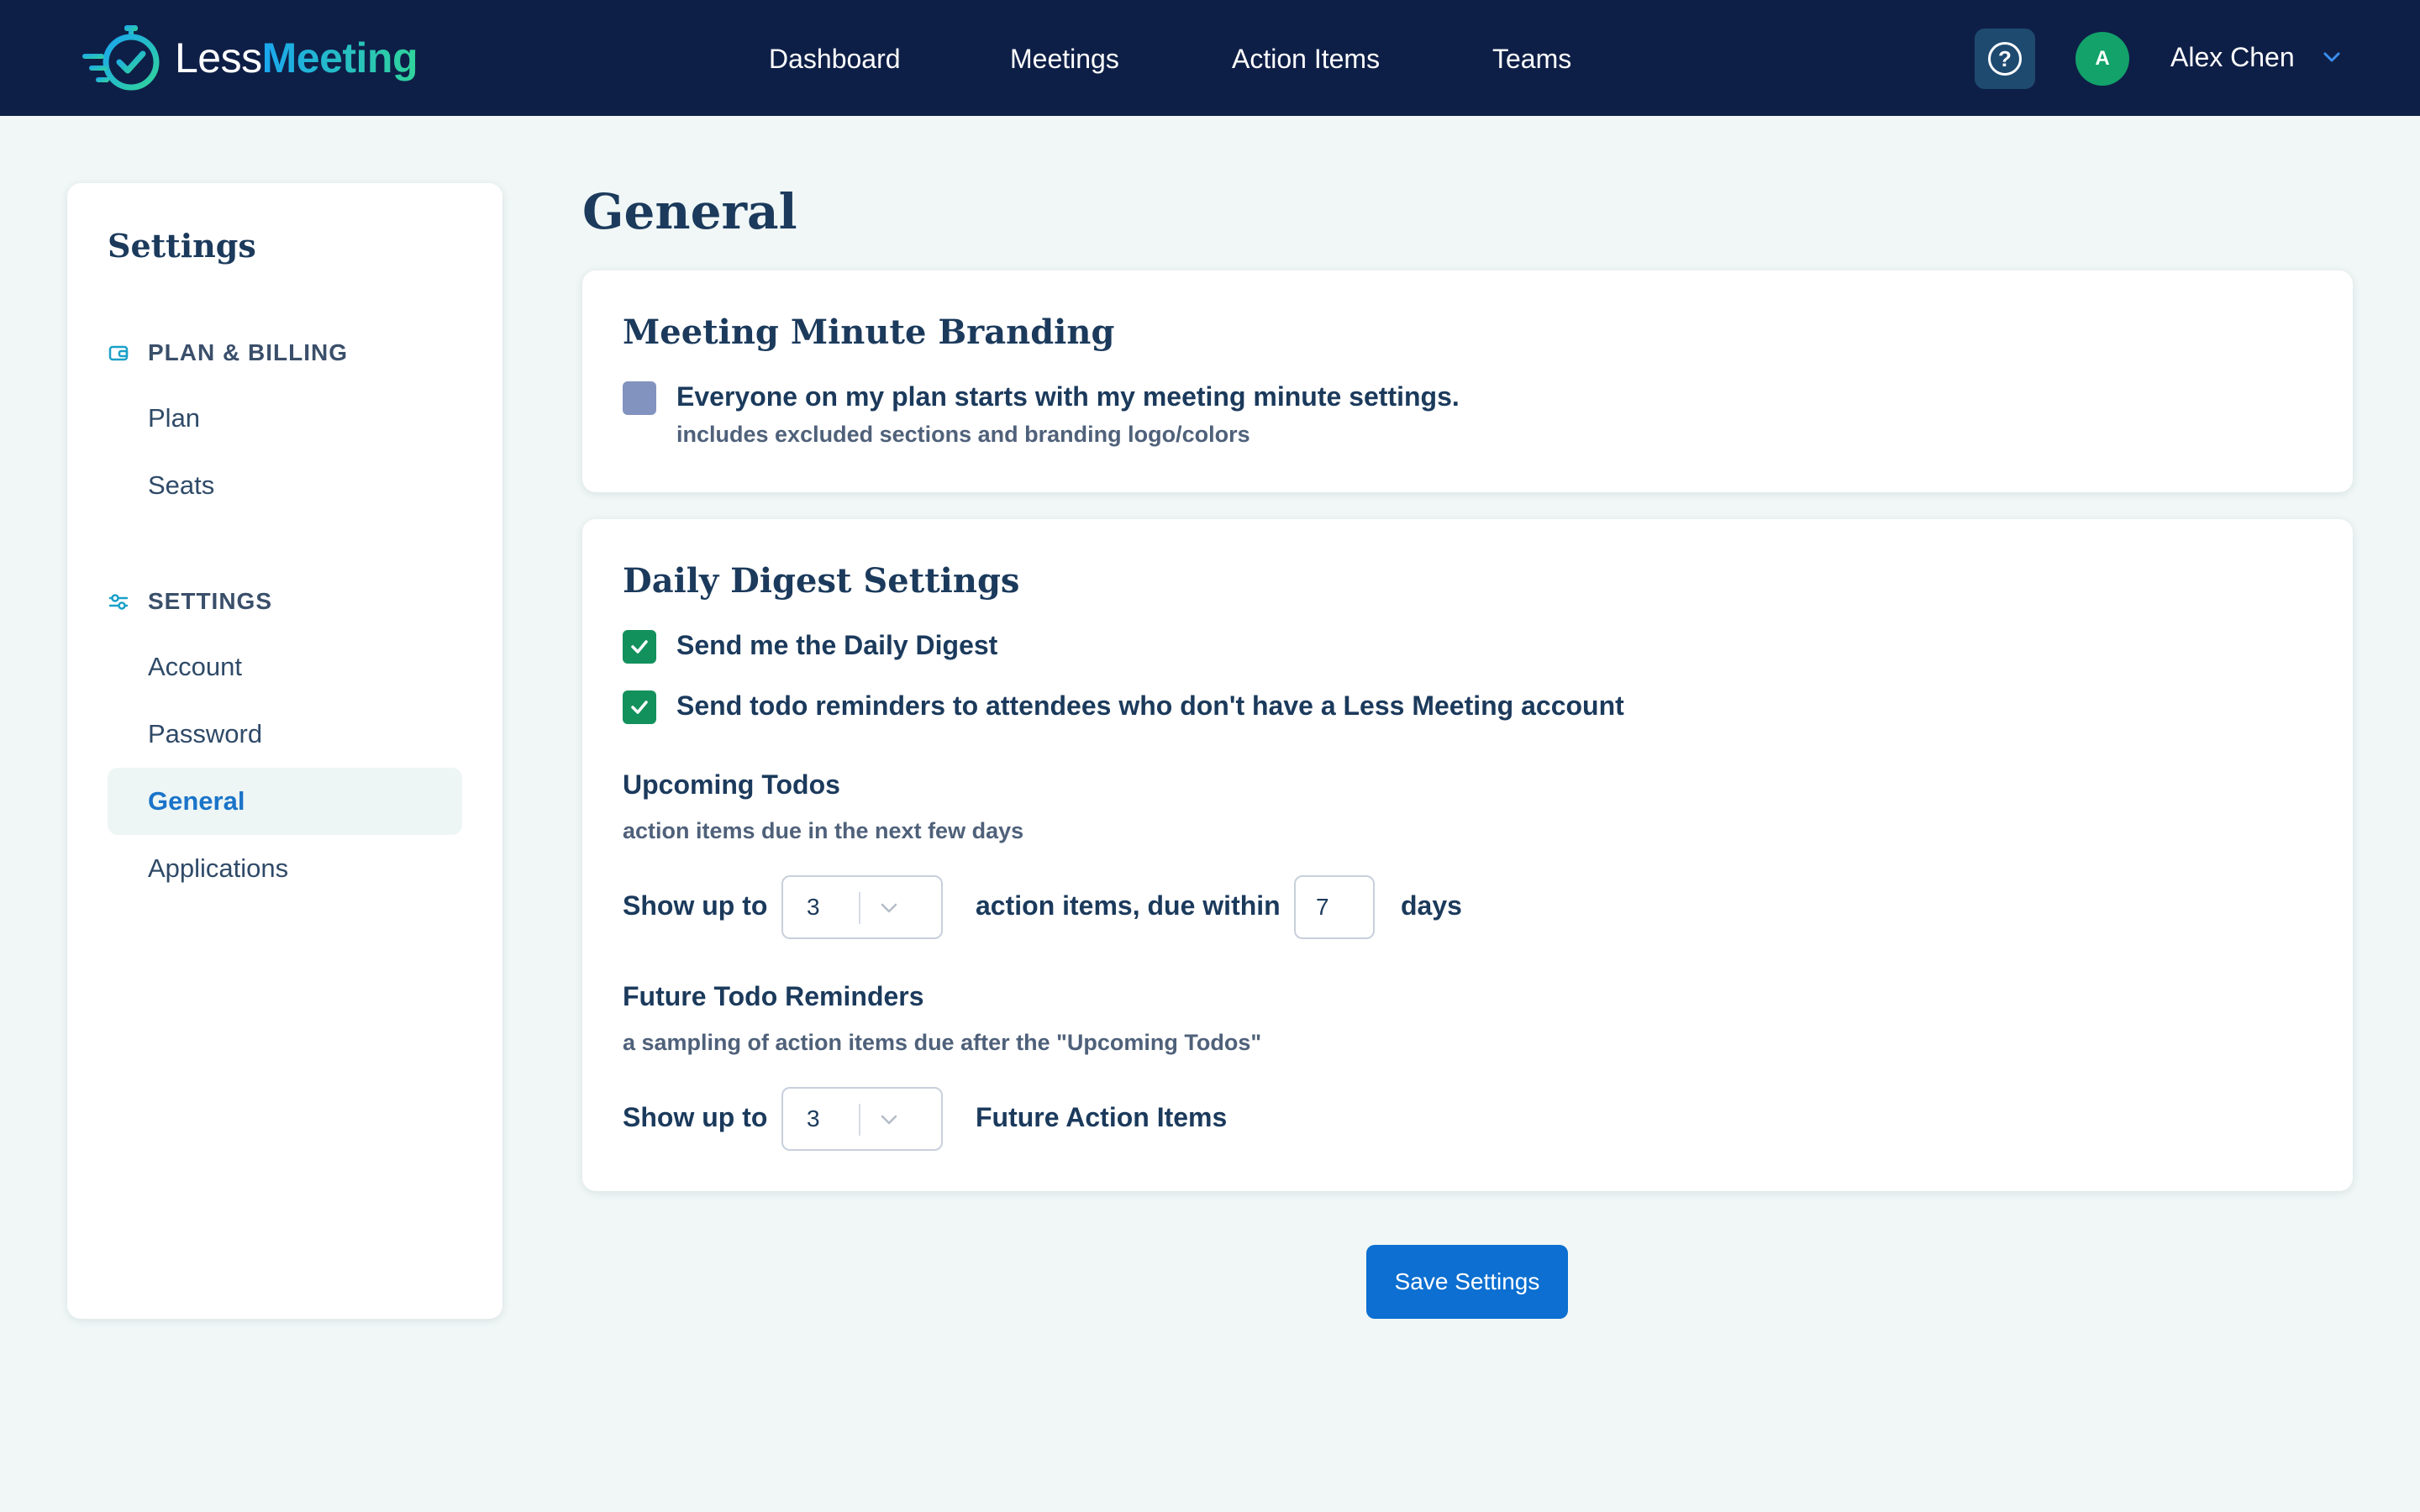 The height and width of the screenshot is (1512, 2420). I want to click on daily-digest-checkbox, so click(639, 647).